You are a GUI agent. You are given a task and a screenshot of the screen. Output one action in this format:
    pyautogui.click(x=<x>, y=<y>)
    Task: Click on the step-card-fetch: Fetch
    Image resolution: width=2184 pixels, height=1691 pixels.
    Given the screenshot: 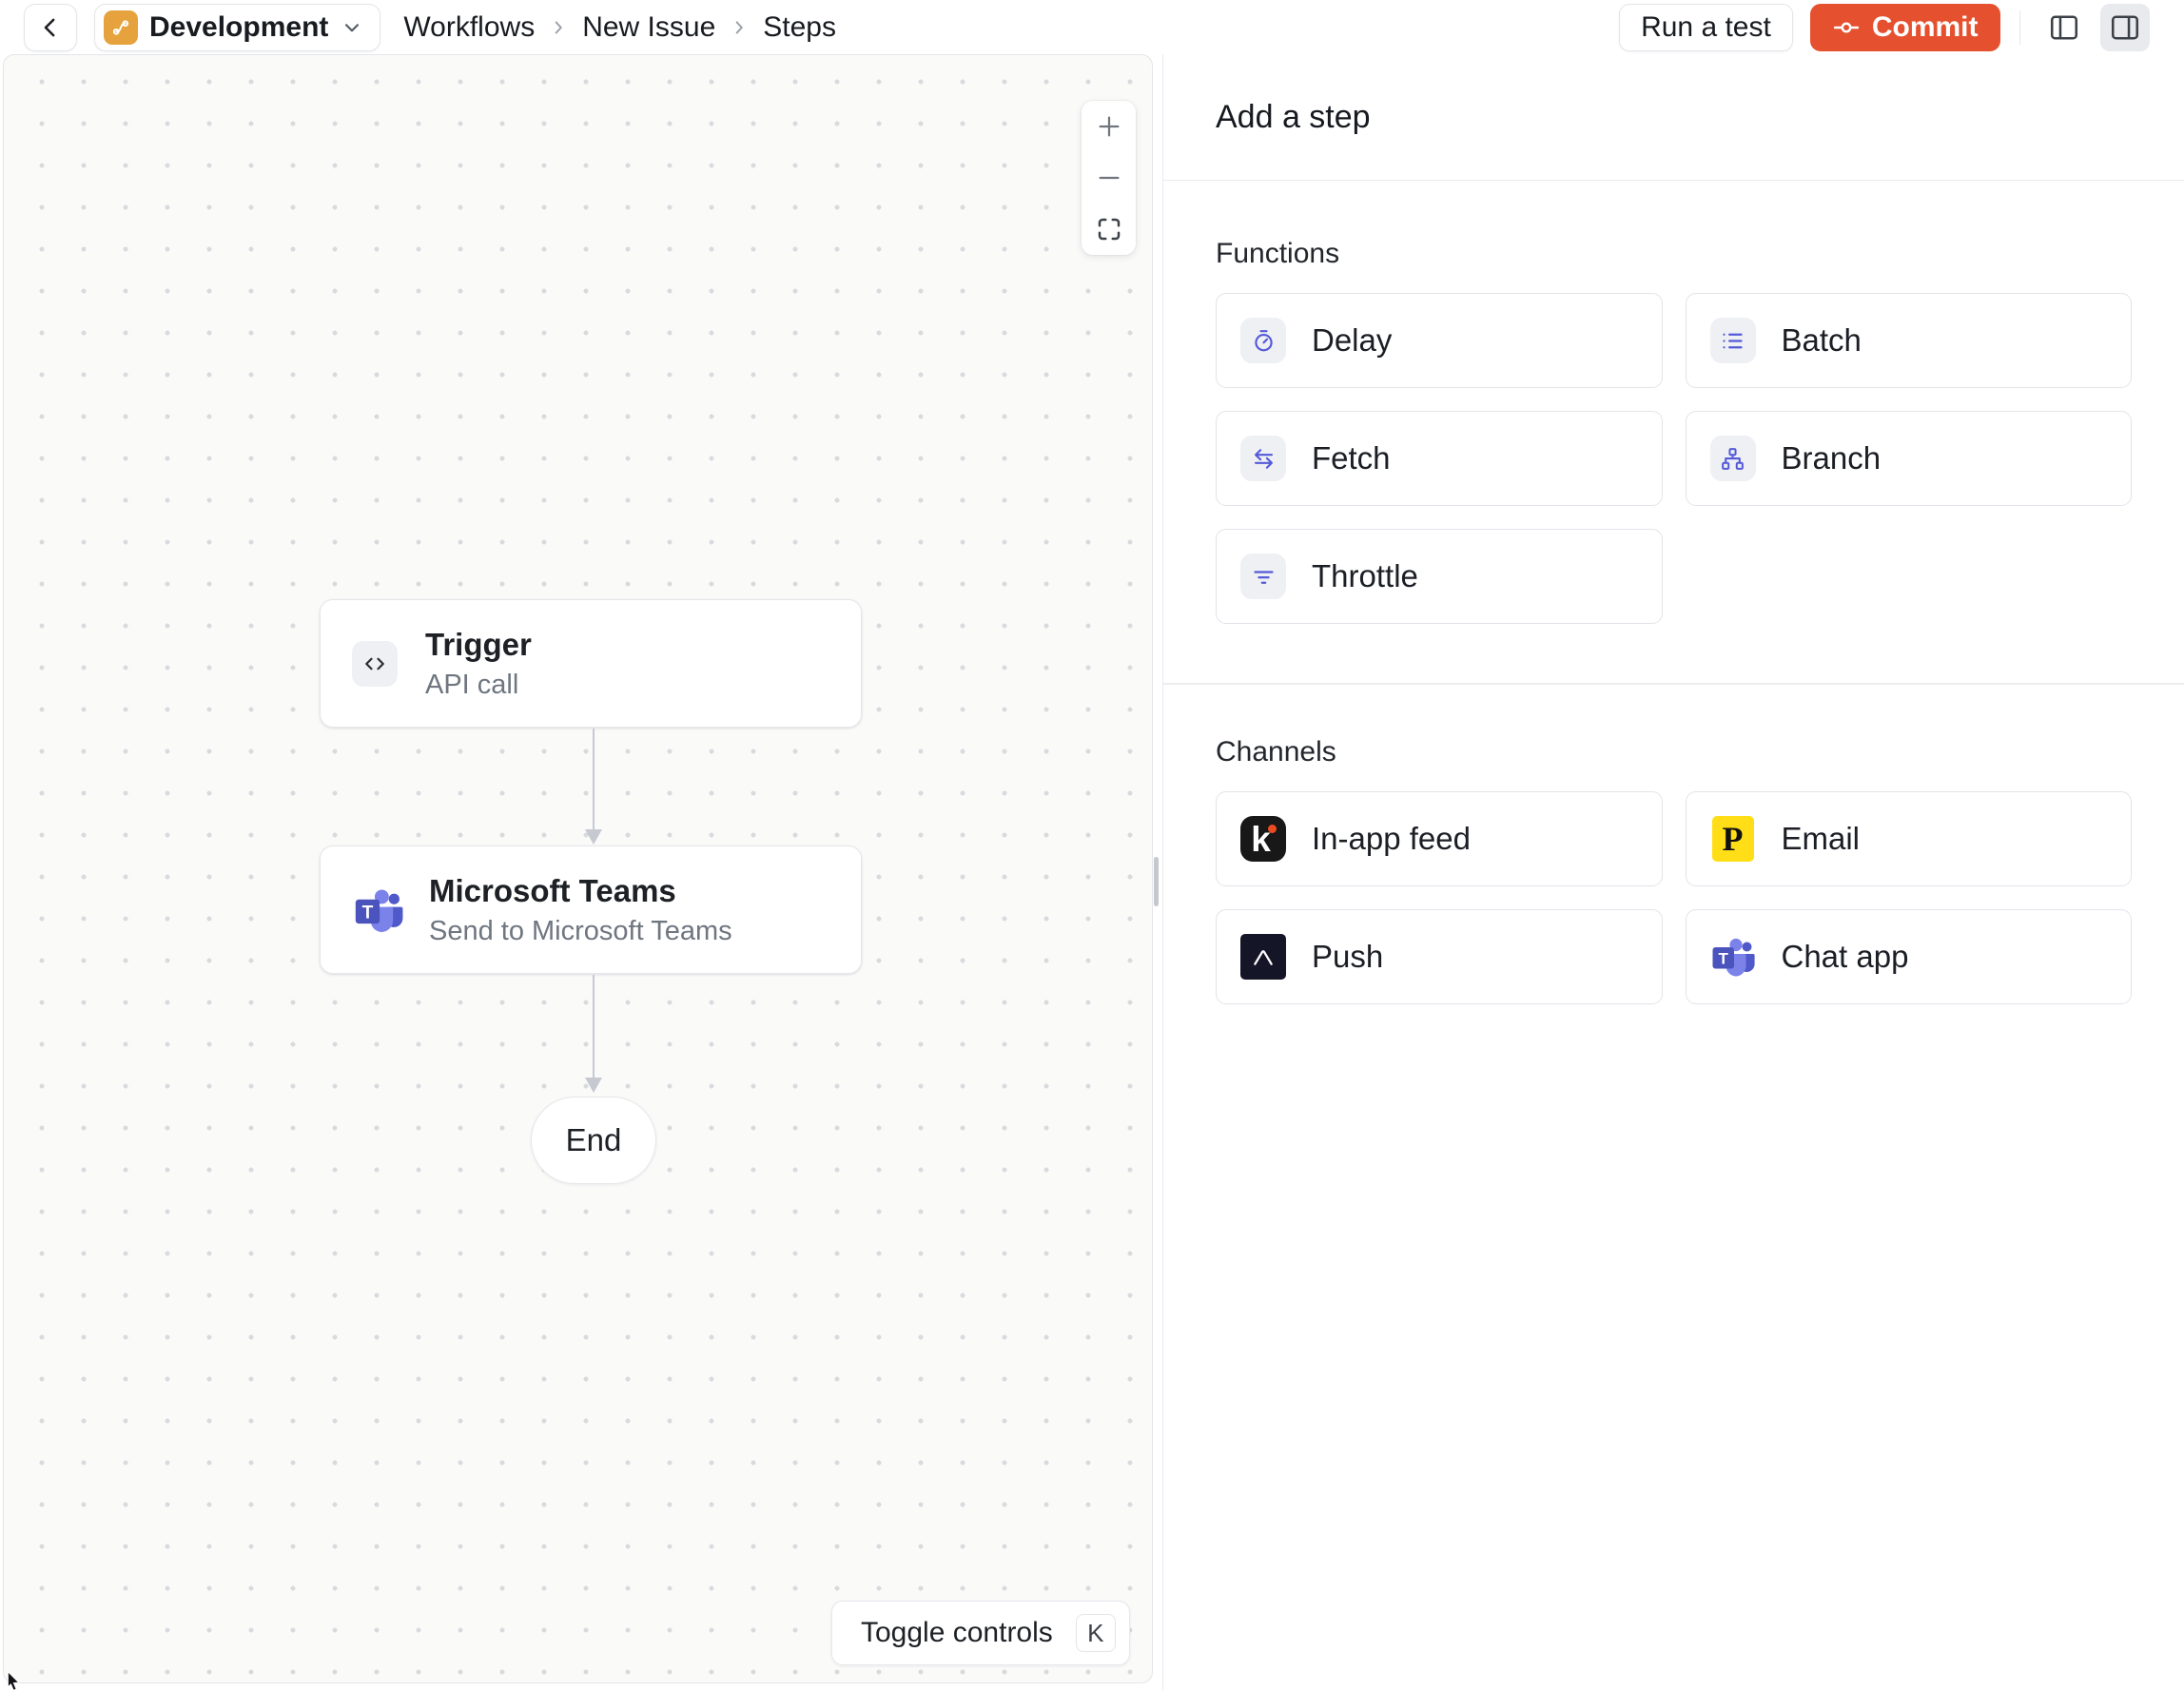 What is the action you would take?
    pyautogui.click(x=1439, y=458)
    